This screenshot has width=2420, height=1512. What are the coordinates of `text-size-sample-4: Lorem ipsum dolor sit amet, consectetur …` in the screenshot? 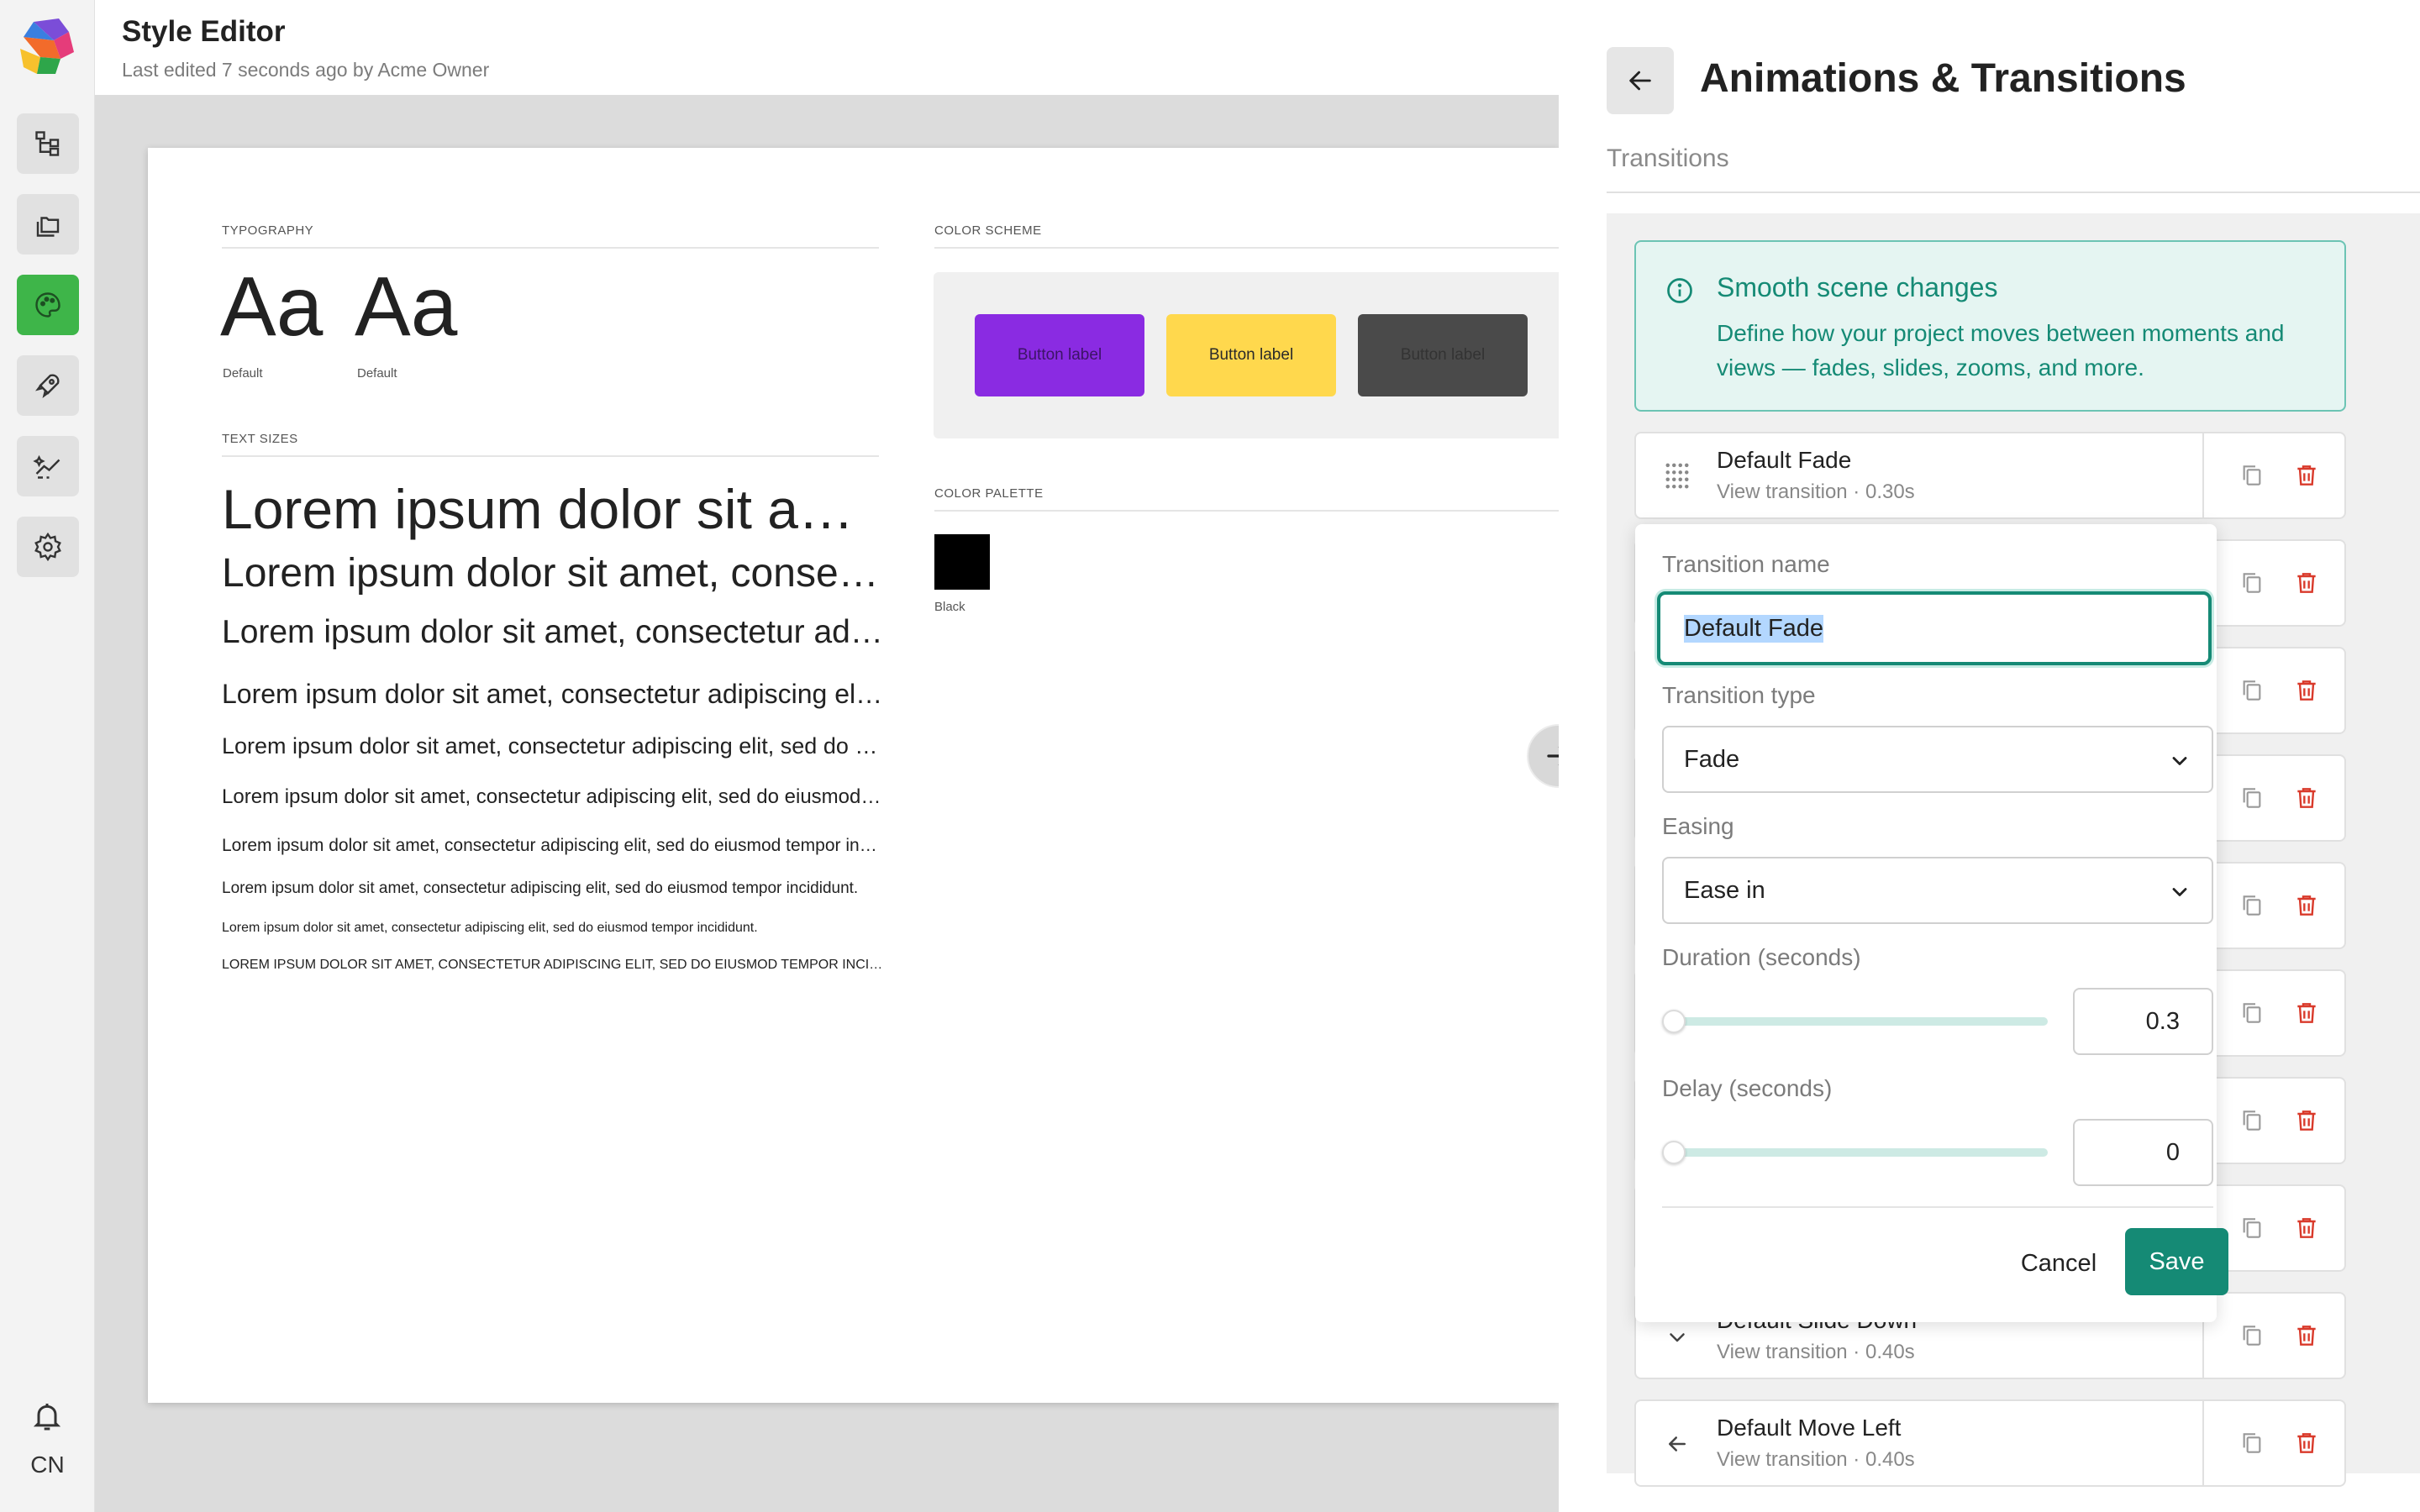 It's located at (554, 694).